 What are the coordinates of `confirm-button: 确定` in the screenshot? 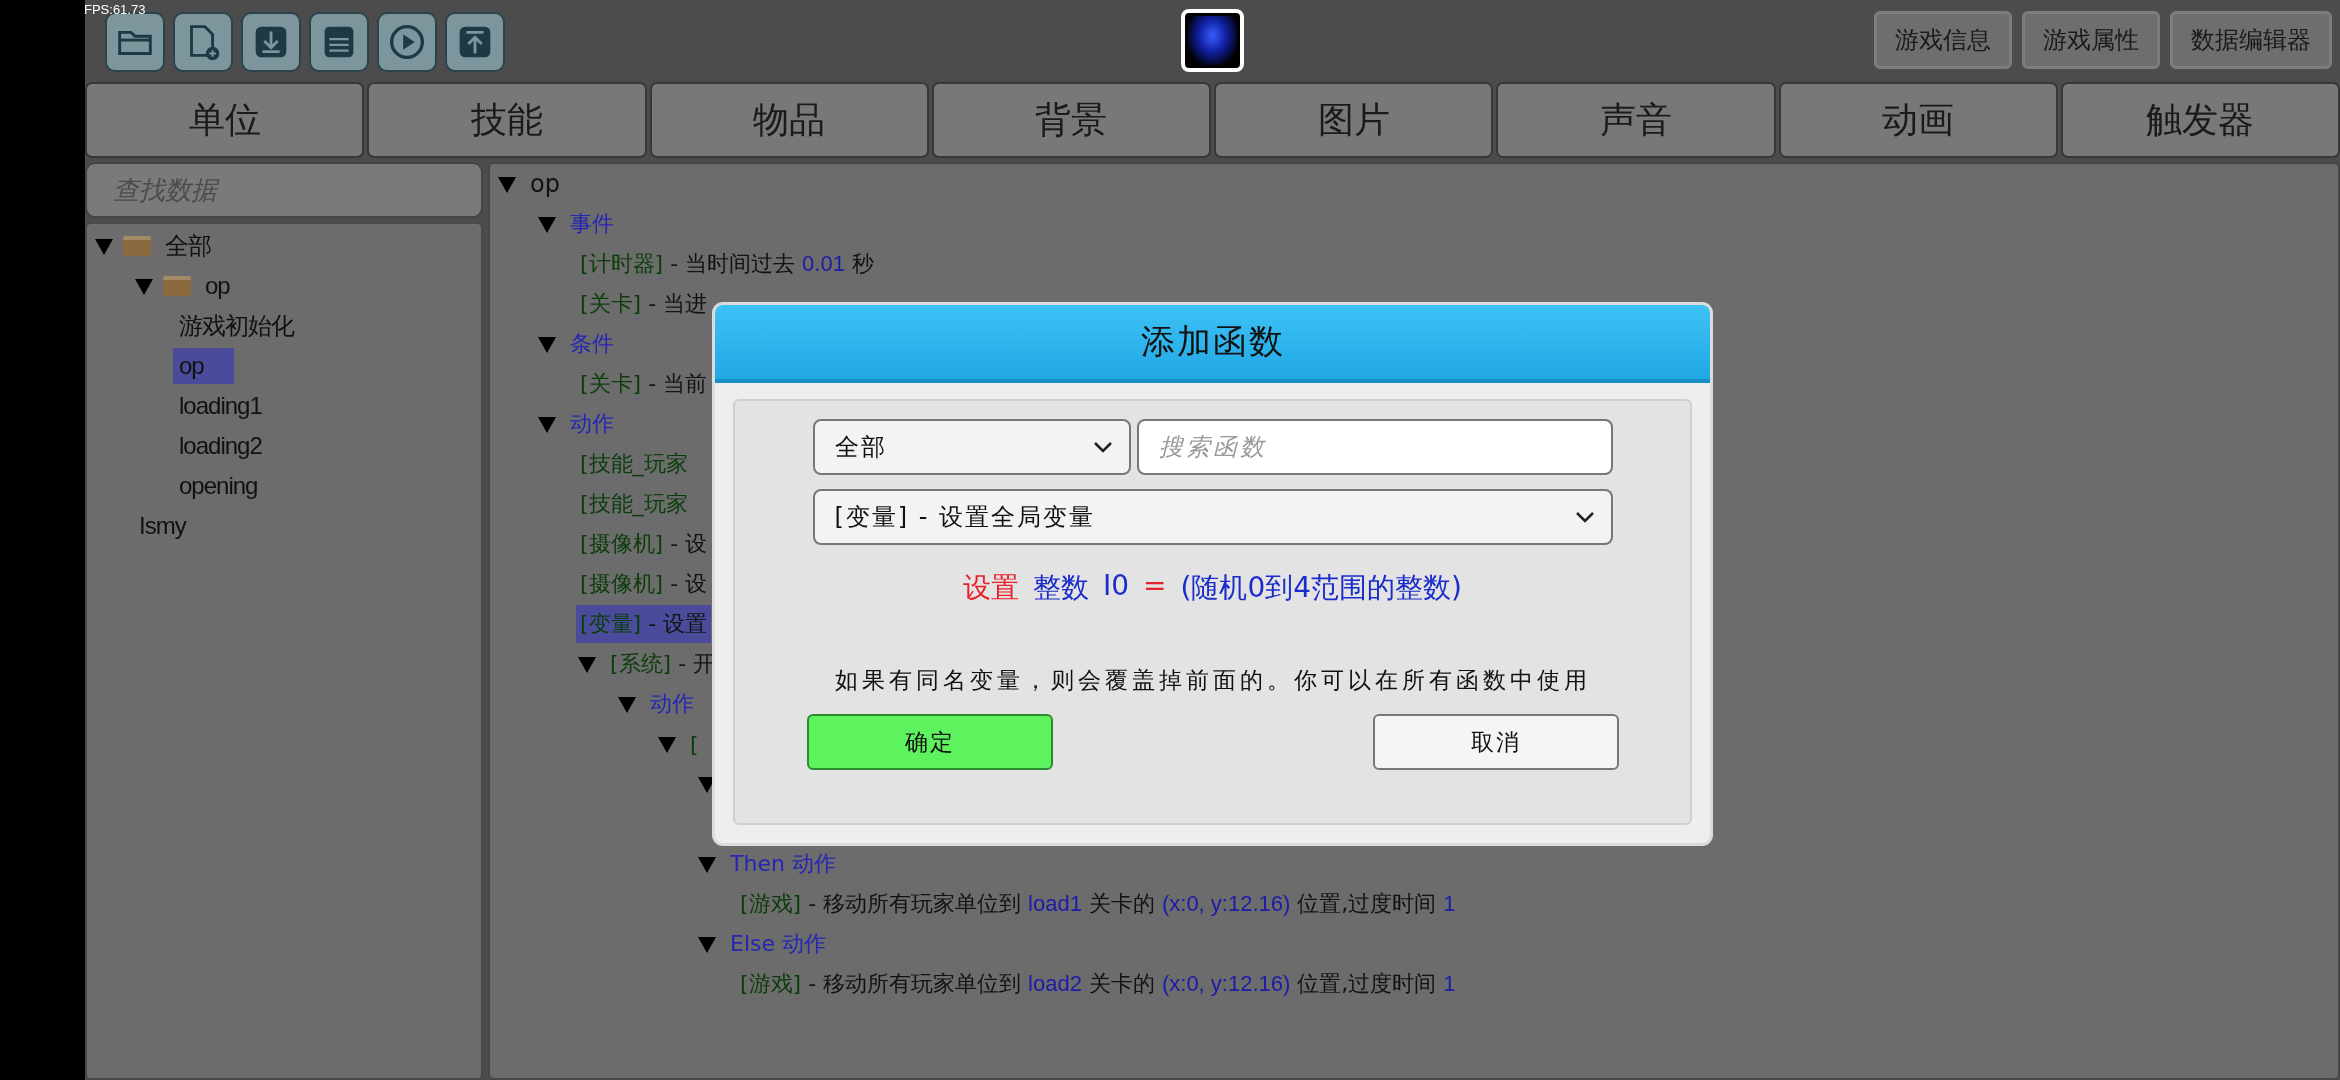 It's located at (929, 742).